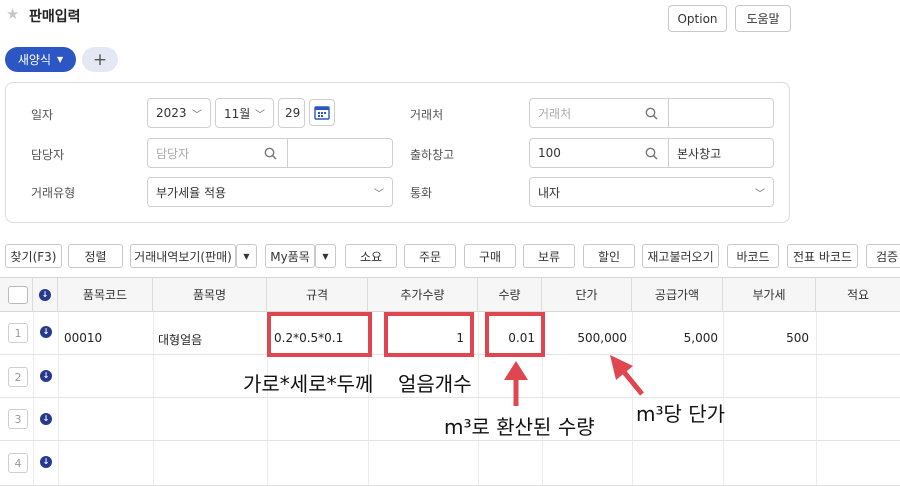 This screenshot has width=900, height=486. What do you see at coordinates (582, 153) in the screenshot?
I see `warehouse-code-input: 100` at bounding box center [582, 153].